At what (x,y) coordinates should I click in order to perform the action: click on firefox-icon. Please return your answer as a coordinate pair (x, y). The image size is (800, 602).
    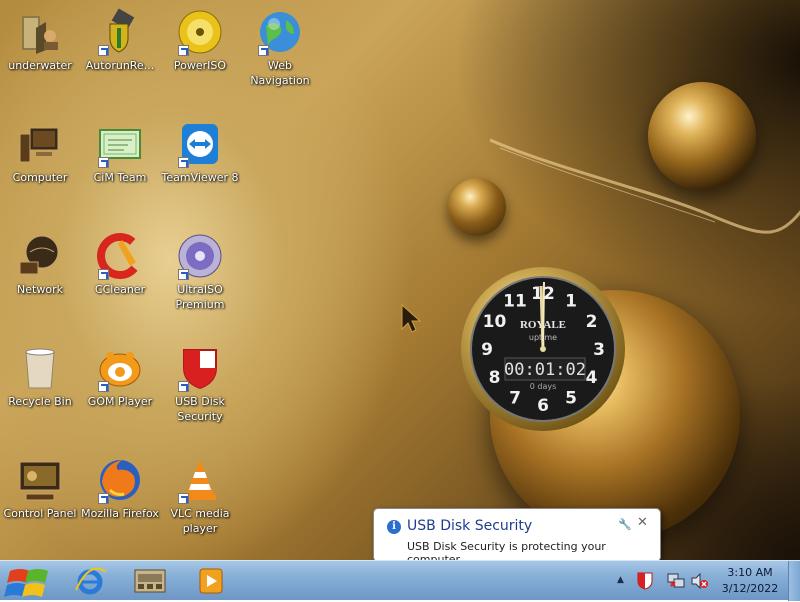
    Looking at the image, I should click on (120, 480).